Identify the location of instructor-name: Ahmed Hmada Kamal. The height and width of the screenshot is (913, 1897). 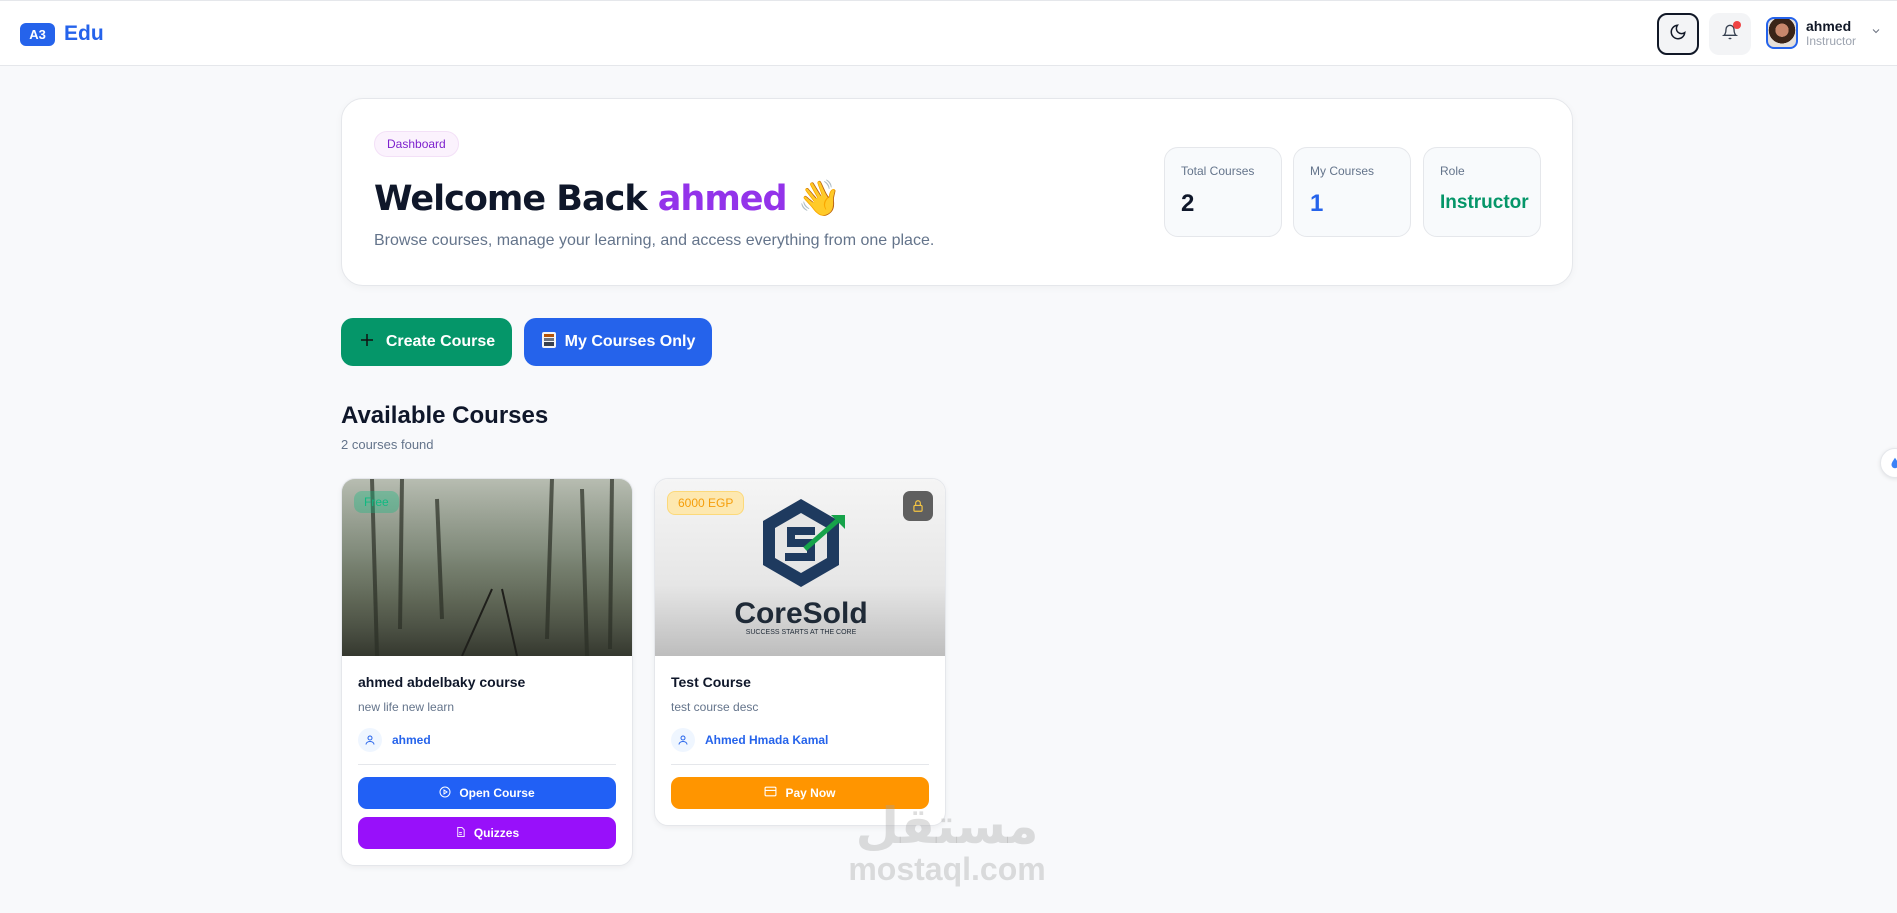
(767, 740).